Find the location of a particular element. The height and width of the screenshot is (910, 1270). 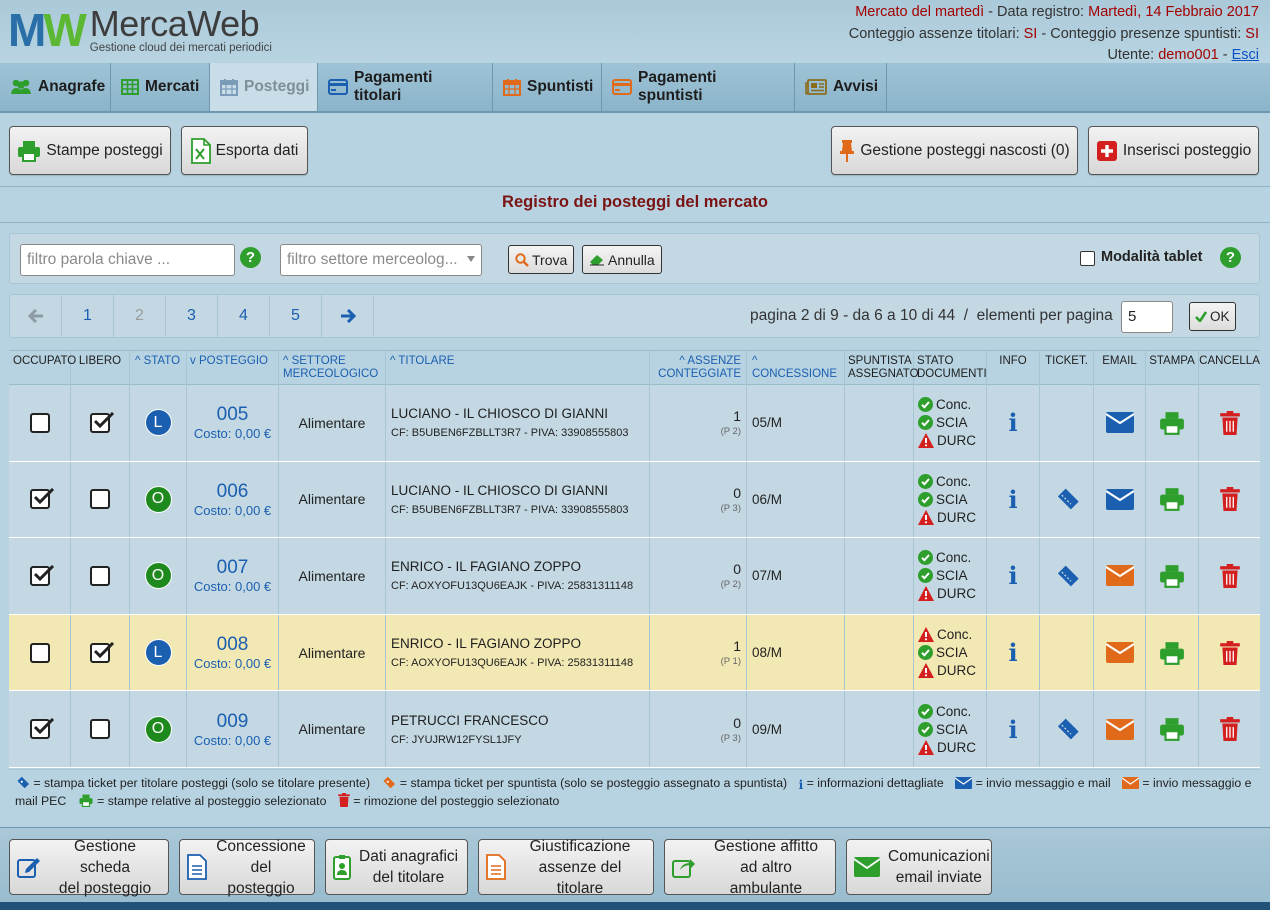

col-header-stato: ^ STATO is located at coordinates (158, 368).